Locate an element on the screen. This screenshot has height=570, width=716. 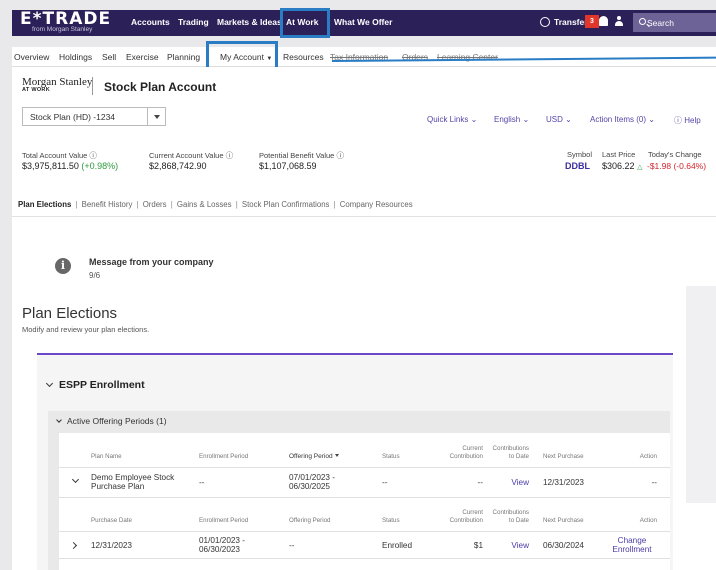
espp-toggle: ESPP Enrollment is located at coordinates (95, 385).